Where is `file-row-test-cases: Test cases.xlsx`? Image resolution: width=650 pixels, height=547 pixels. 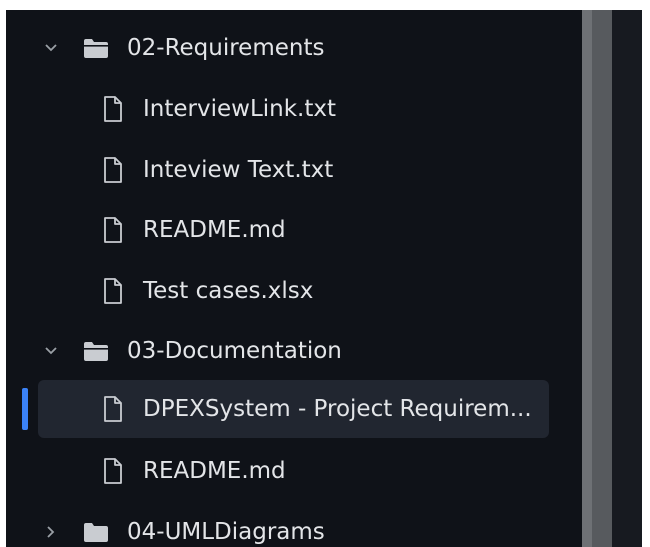 file-row-test-cases: Test cases.xlsx is located at coordinates (294, 291).